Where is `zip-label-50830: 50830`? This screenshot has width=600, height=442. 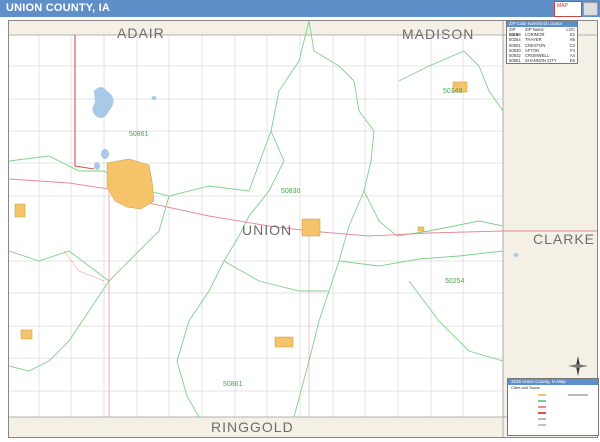
zip-label-50830: 50830 is located at coordinates (291, 191).